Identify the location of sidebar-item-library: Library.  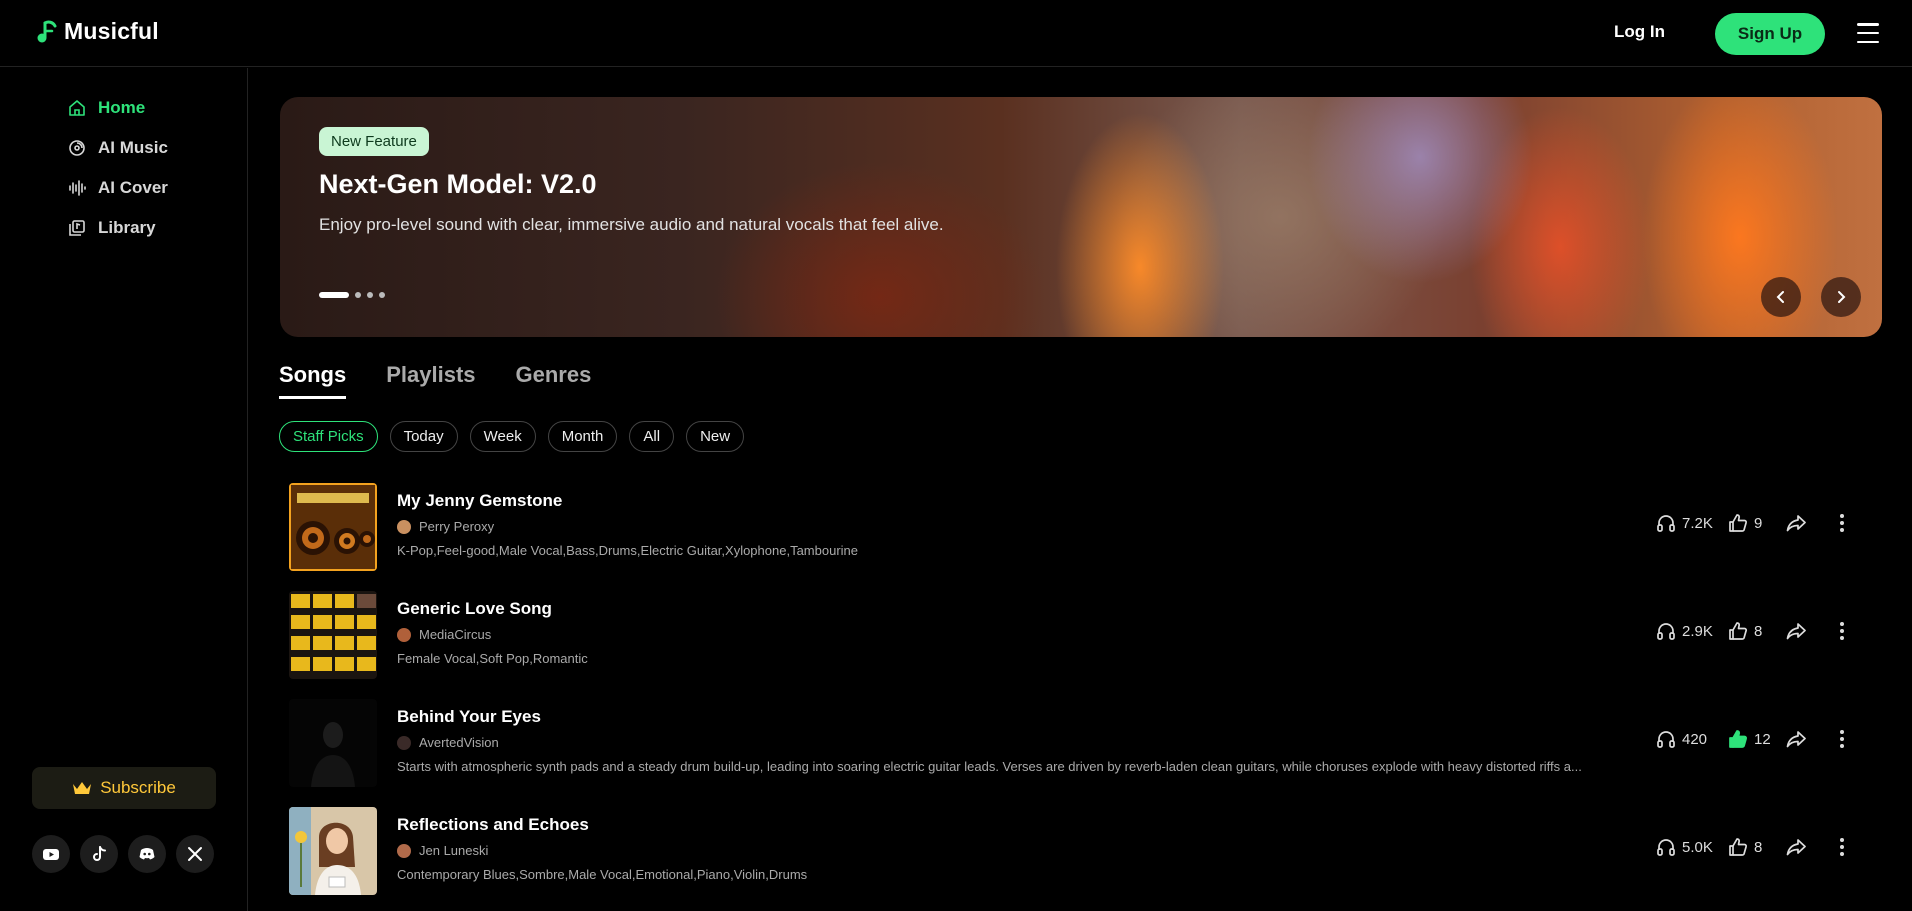
(118, 228).